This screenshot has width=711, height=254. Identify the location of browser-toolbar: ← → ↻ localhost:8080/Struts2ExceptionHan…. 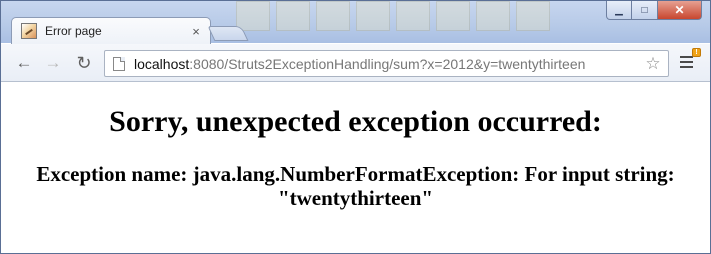
(355, 63).